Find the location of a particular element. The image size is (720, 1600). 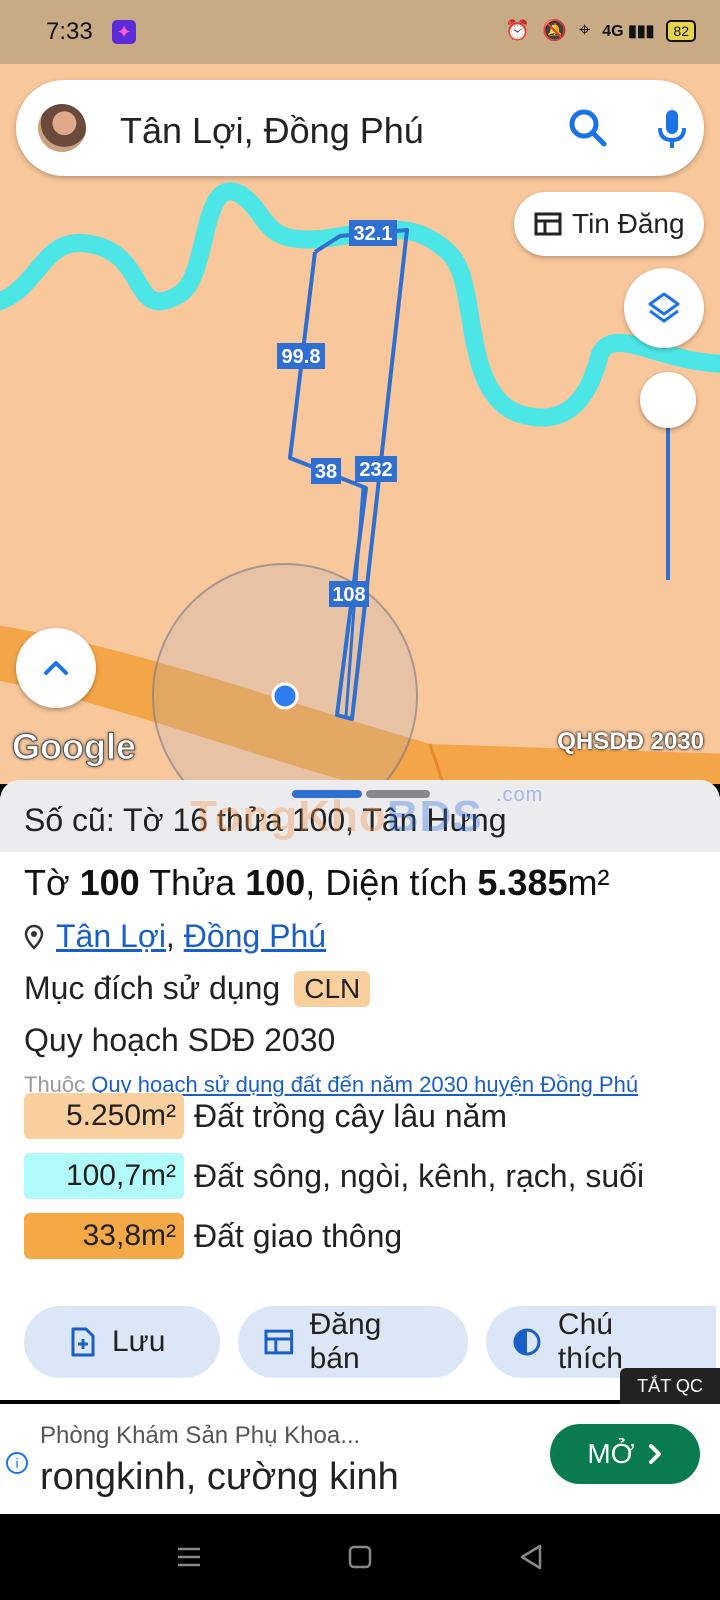

avatar is located at coordinates (62, 128).